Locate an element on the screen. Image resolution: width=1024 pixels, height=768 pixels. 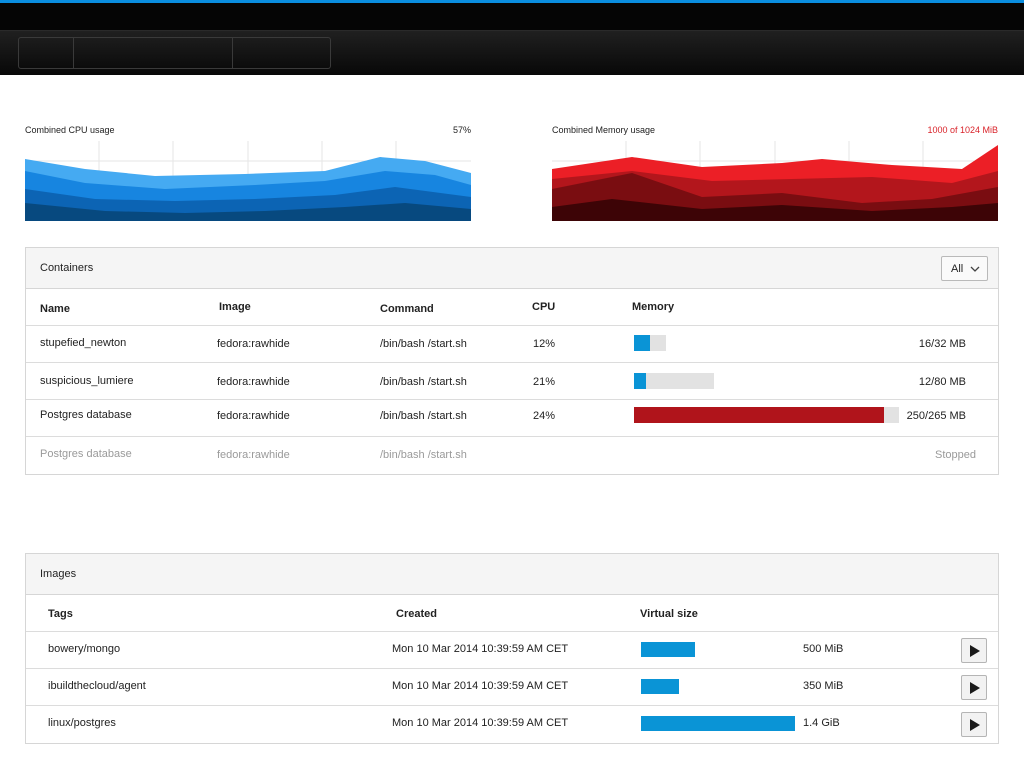
memory-area-graph is located at coordinates (775, 181).